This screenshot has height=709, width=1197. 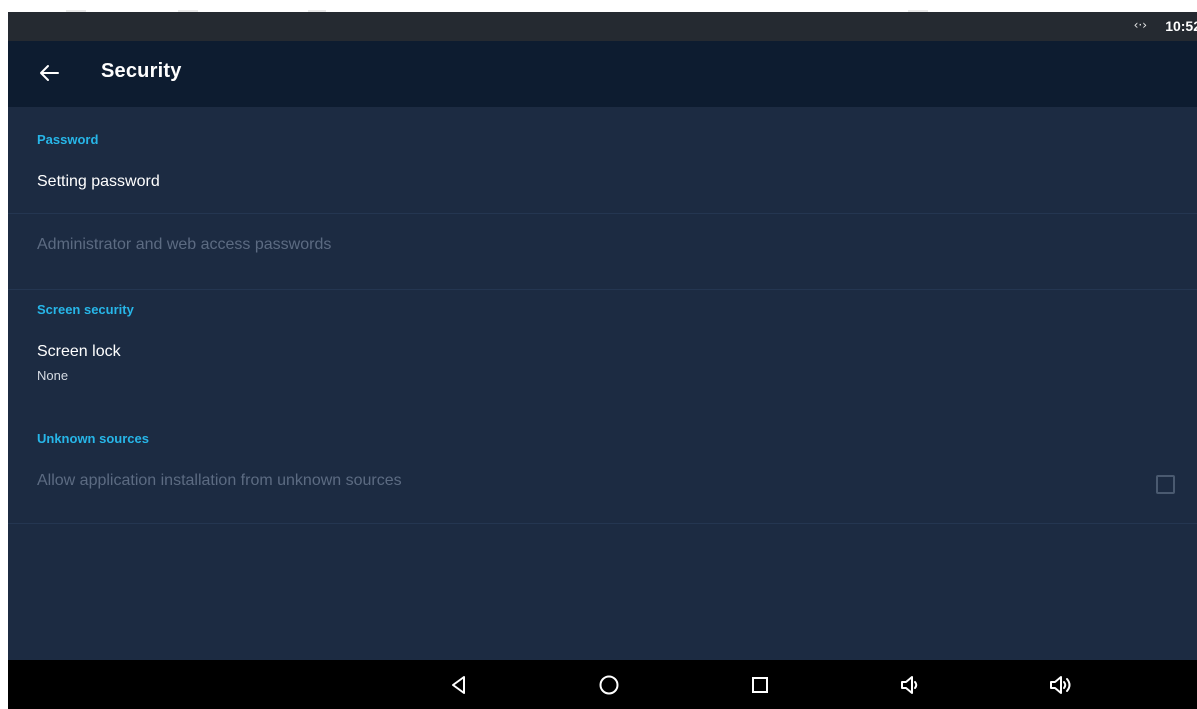 What do you see at coordinates (1165, 484) in the screenshot?
I see `unknown-sources-checkbox` at bounding box center [1165, 484].